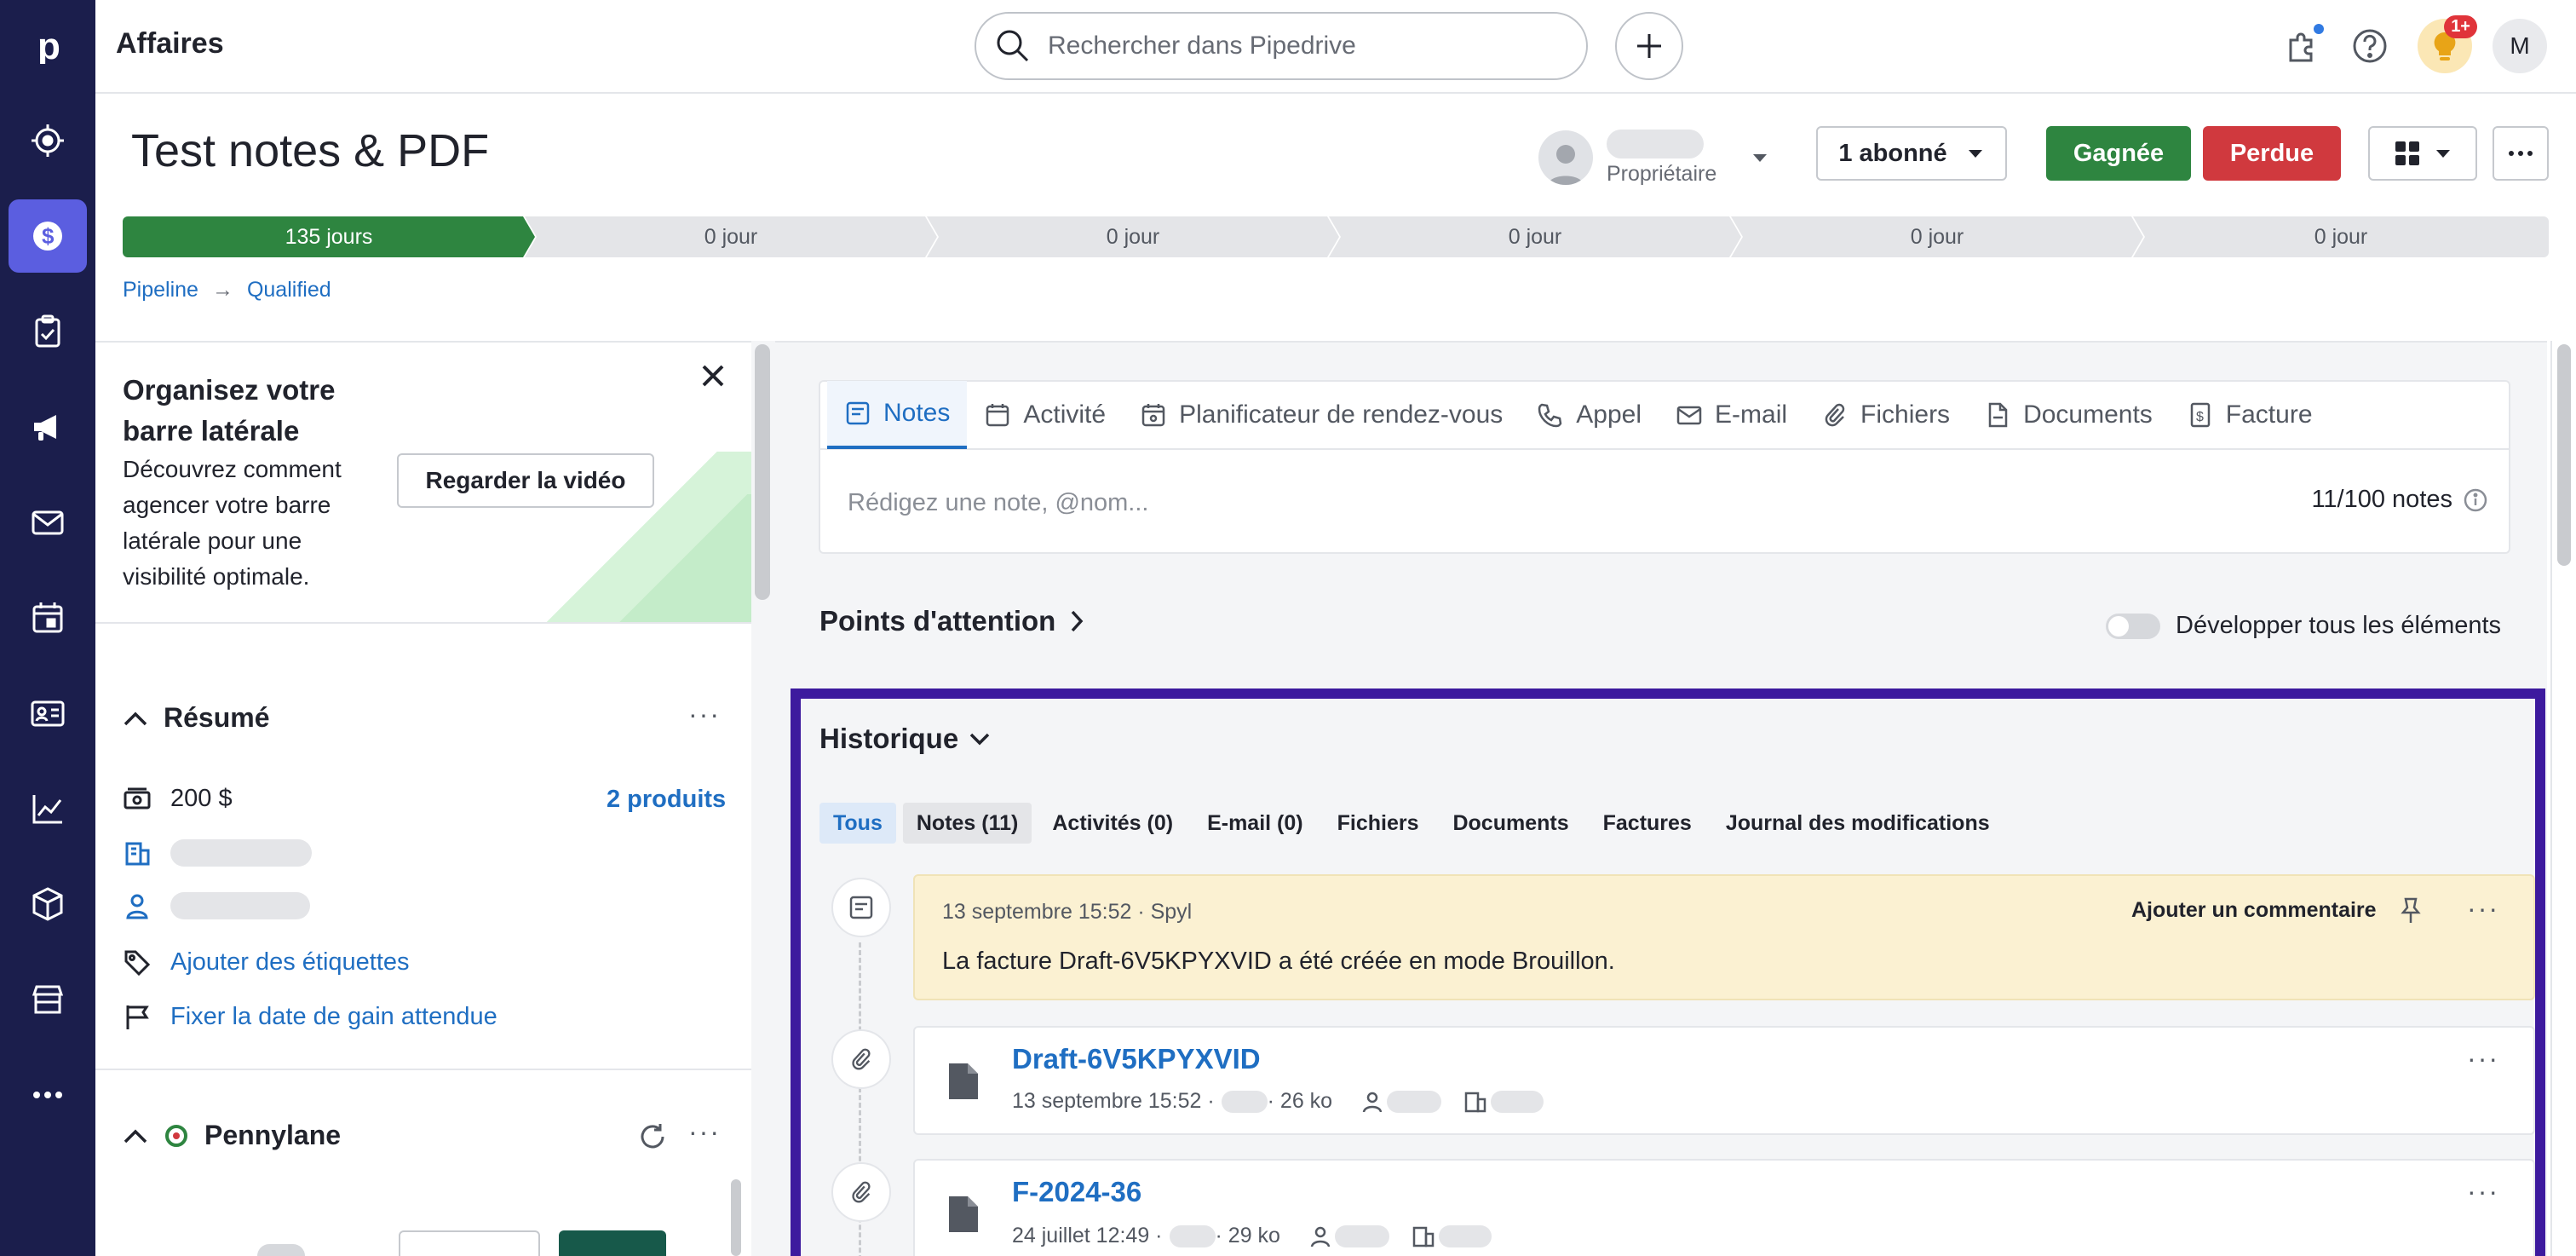 Image resolution: width=2576 pixels, height=1256 pixels. What do you see at coordinates (241, 853) in the screenshot?
I see `organization-redacted` at bounding box center [241, 853].